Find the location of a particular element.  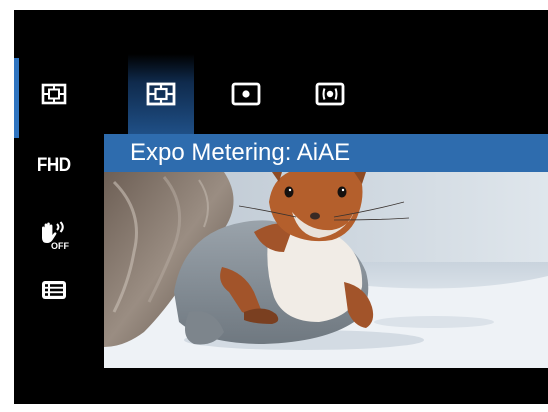

option-spot is located at coordinates (246, 94).